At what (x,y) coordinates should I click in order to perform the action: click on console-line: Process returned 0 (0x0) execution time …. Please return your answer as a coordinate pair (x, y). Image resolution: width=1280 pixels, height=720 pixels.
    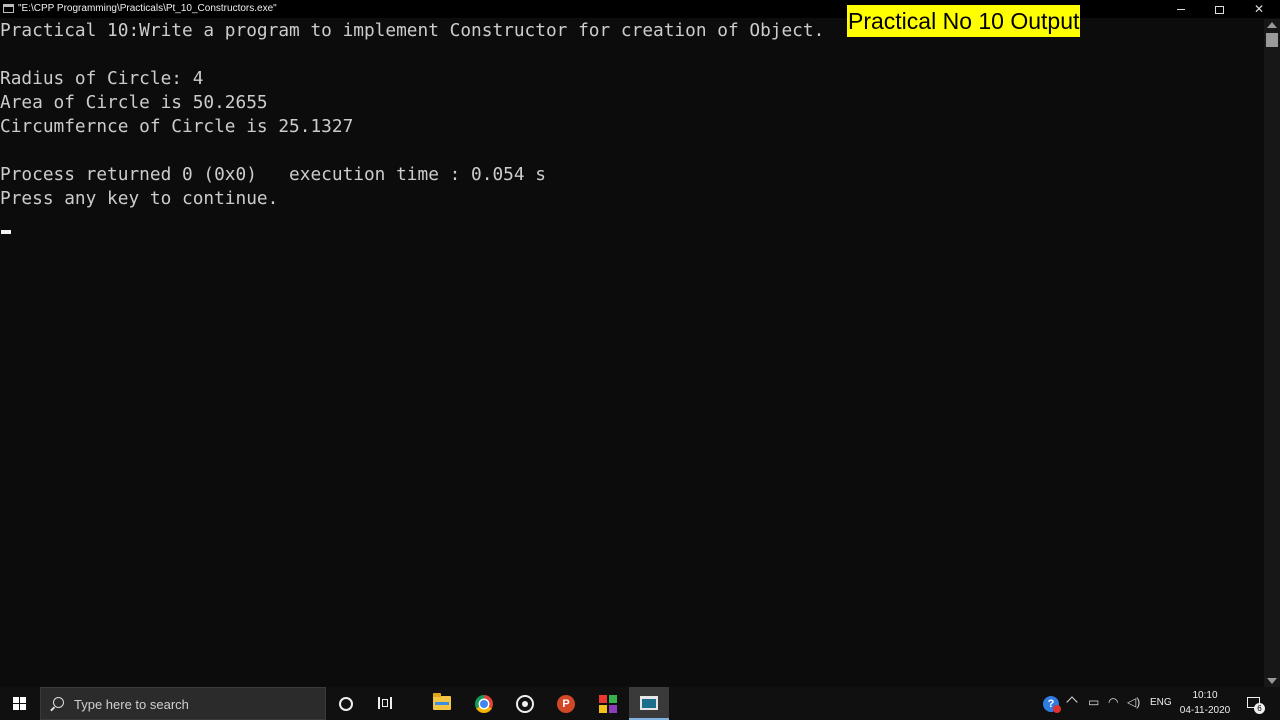
    Looking at the image, I should click on (273, 174).